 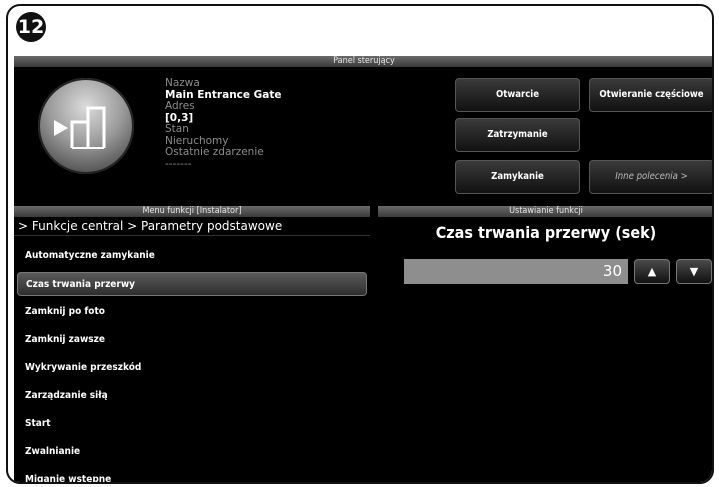 What do you see at coordinates (192, 226) in the screenshot?
I see `breadcrumb: > Funkcje central > Parametry podstawowe` at bounding box center [192, 226].